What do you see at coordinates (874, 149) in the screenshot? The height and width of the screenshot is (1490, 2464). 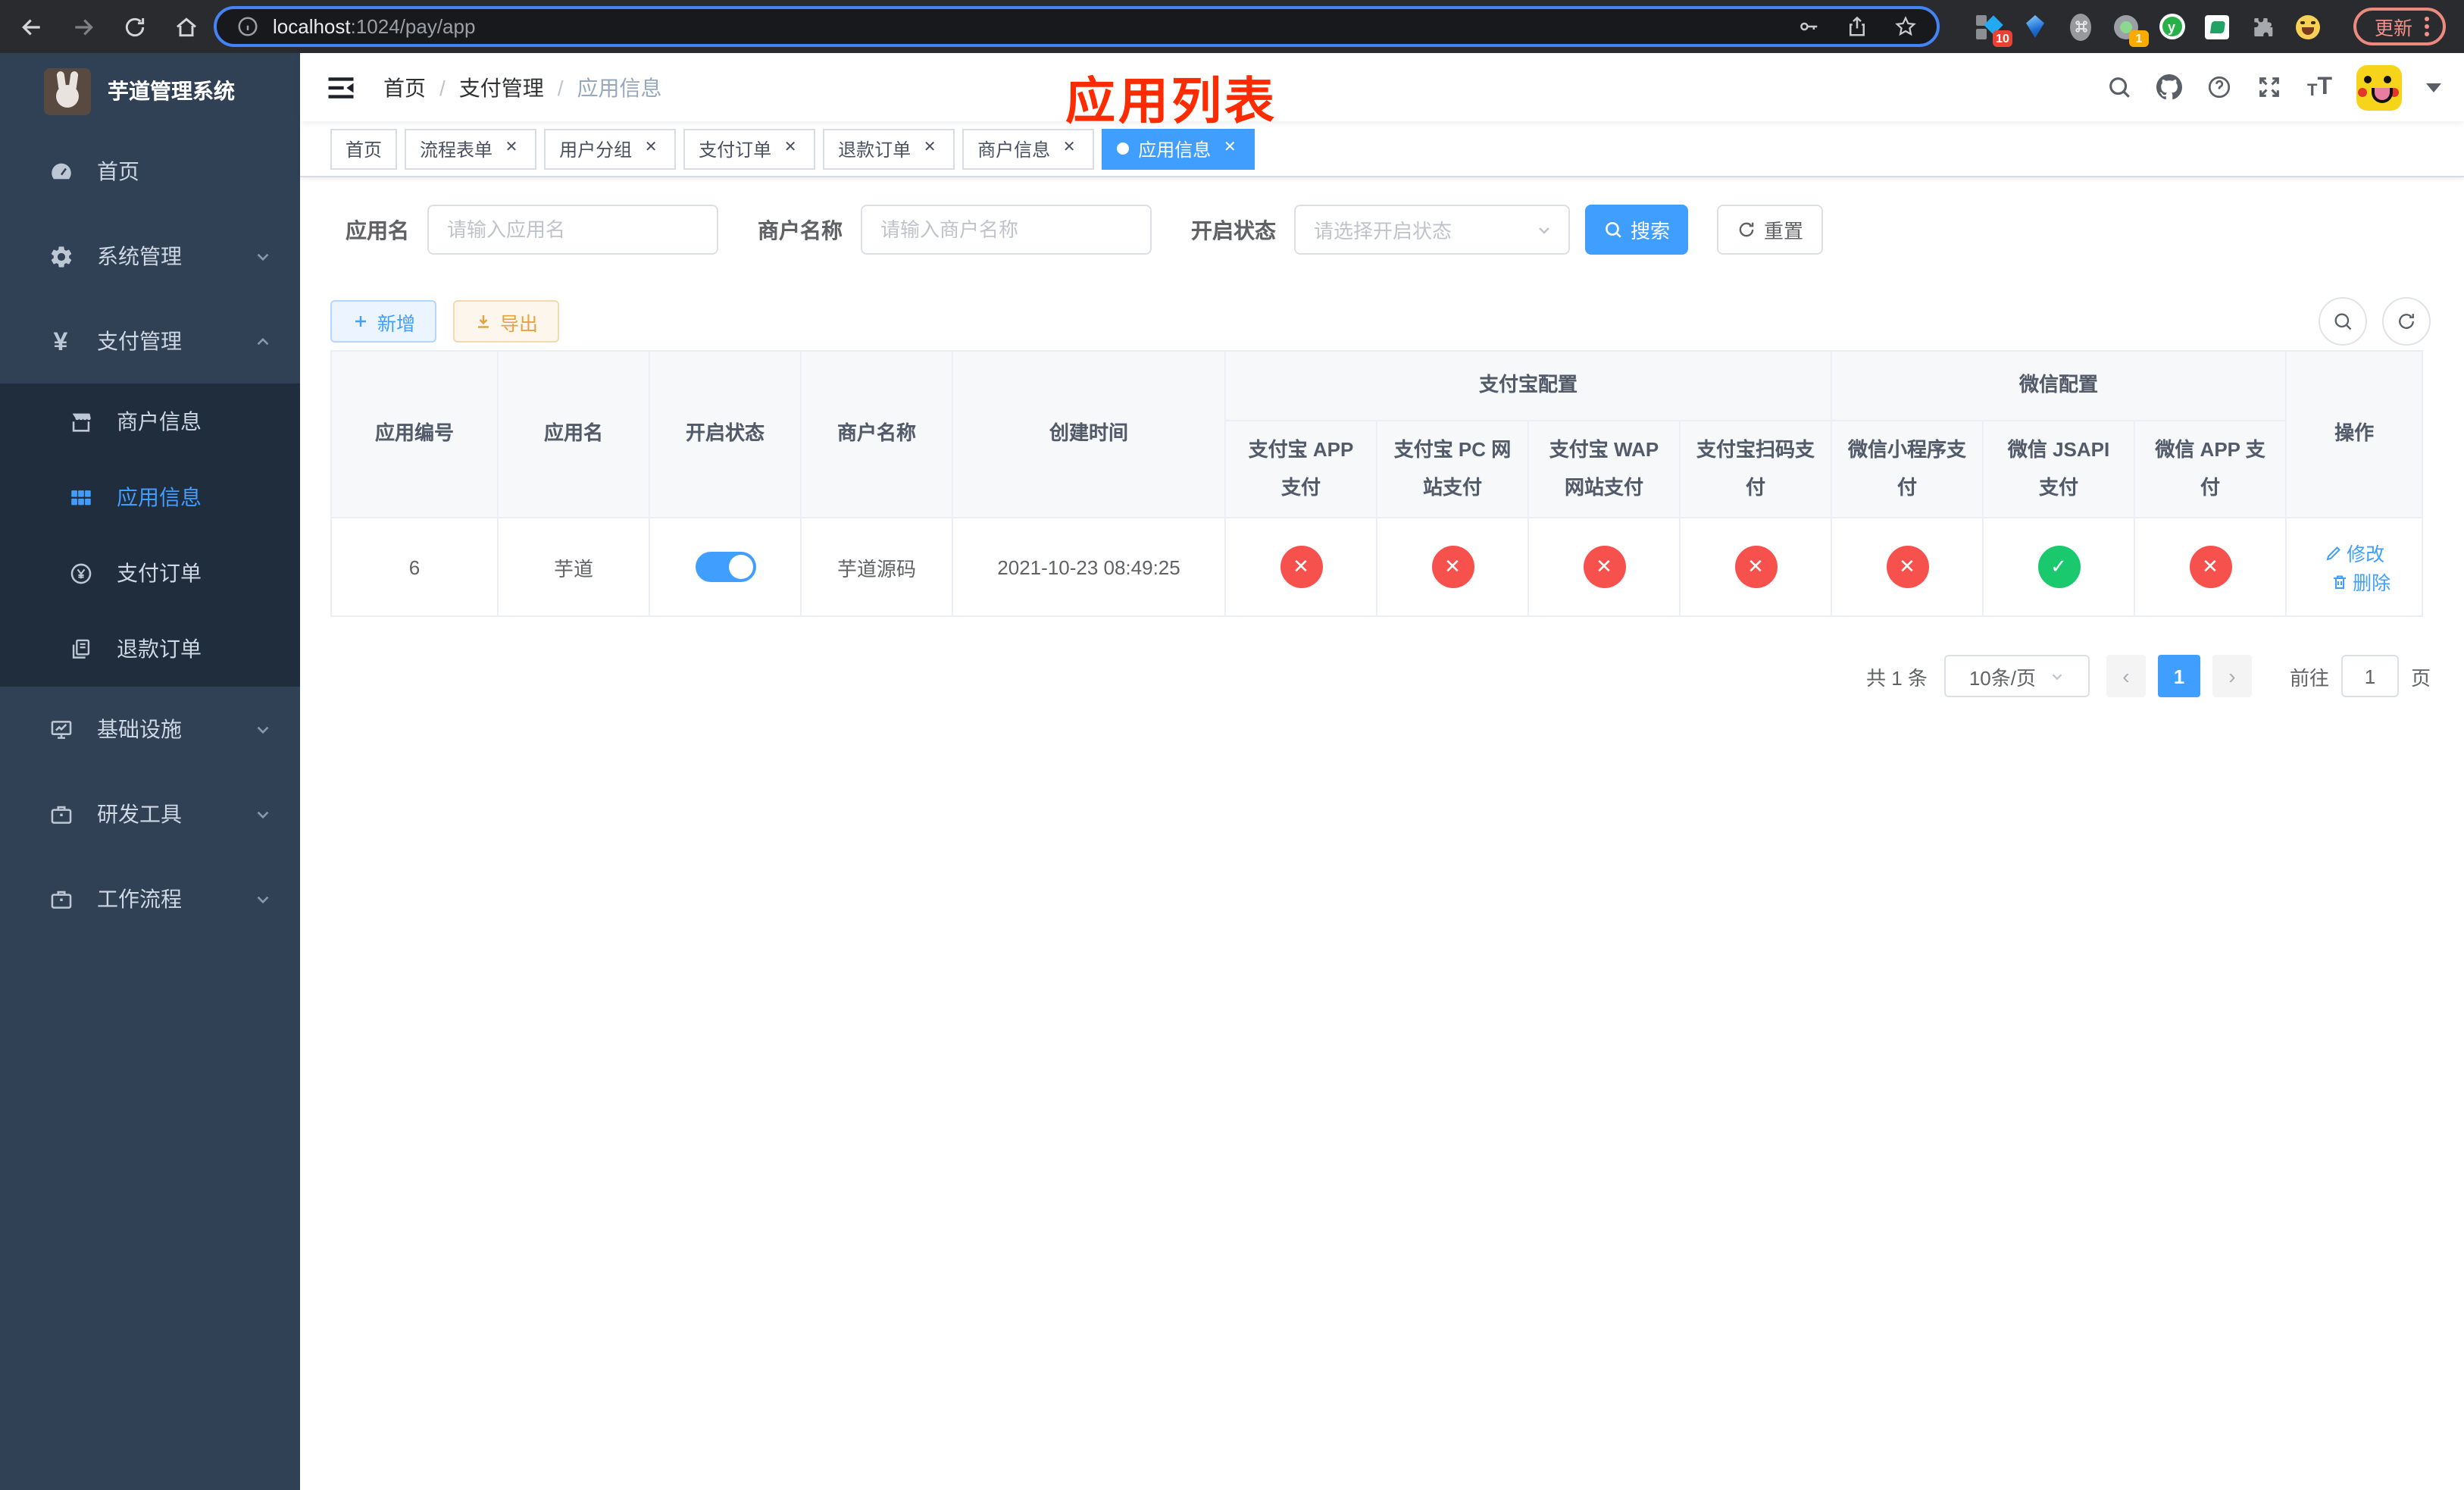 I see `tab-label: 退款订单` at bounding box center [874, 149].